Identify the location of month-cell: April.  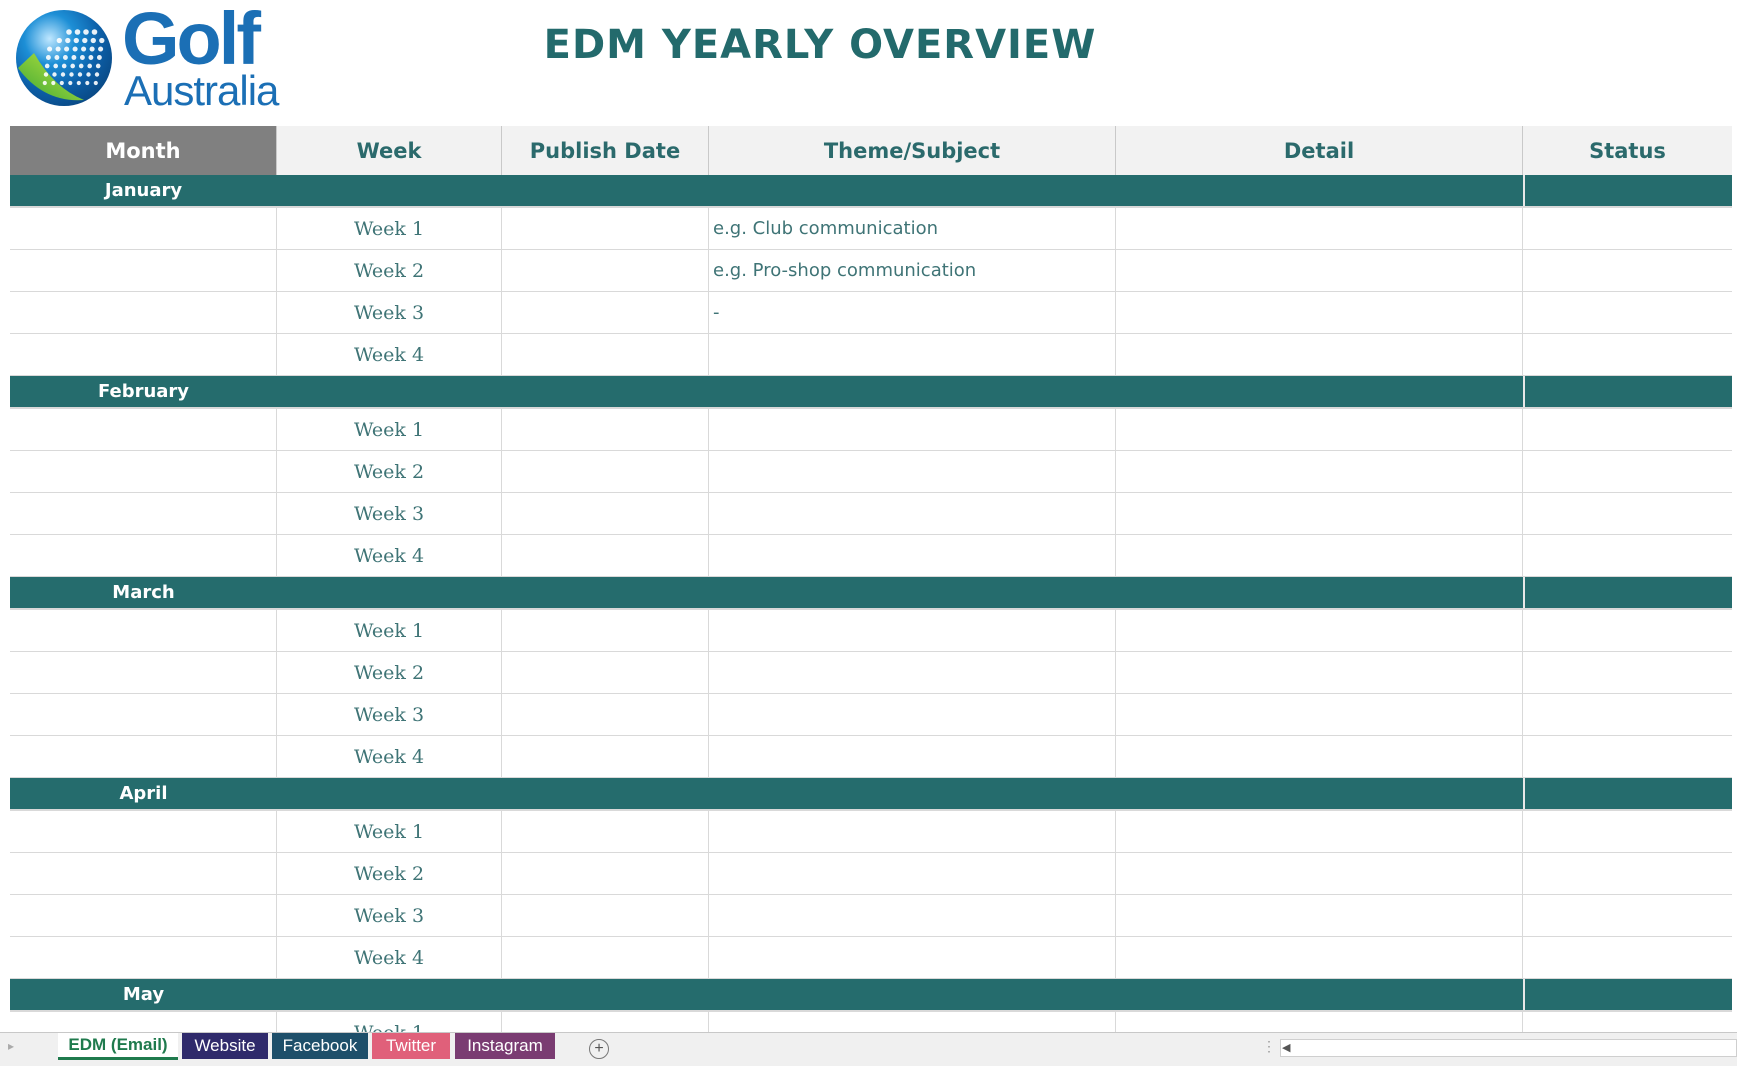
(766, 793).